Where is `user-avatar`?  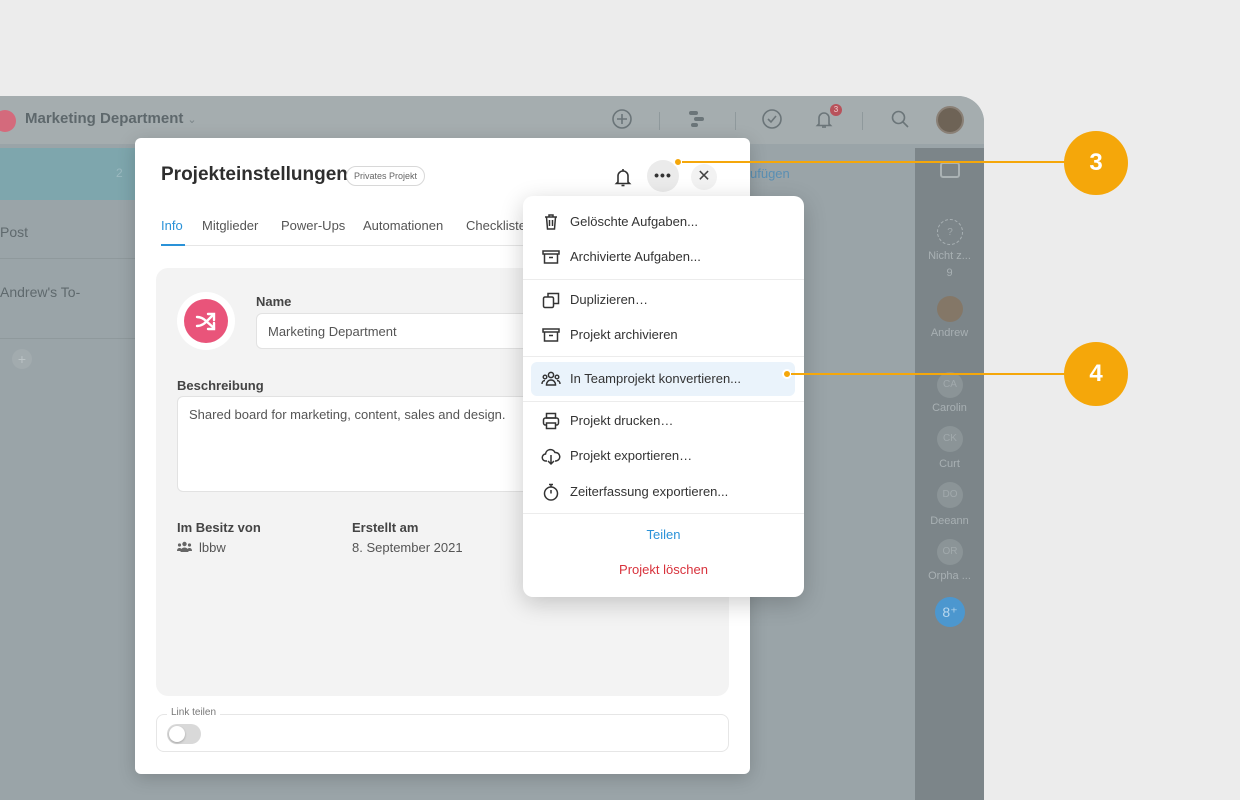 user-avatar is located at coordinates (950, 120).